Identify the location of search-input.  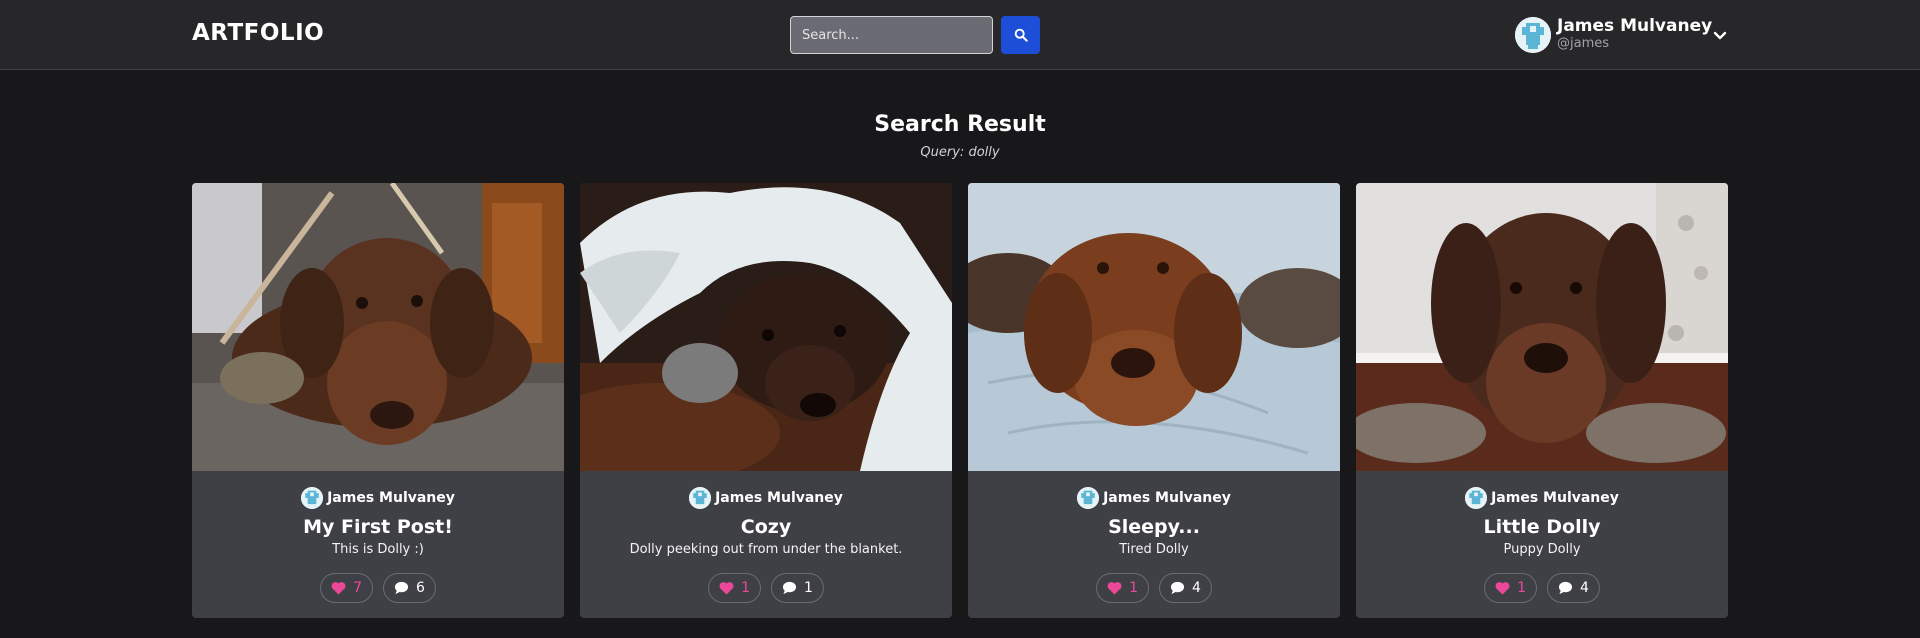
(891, 35).